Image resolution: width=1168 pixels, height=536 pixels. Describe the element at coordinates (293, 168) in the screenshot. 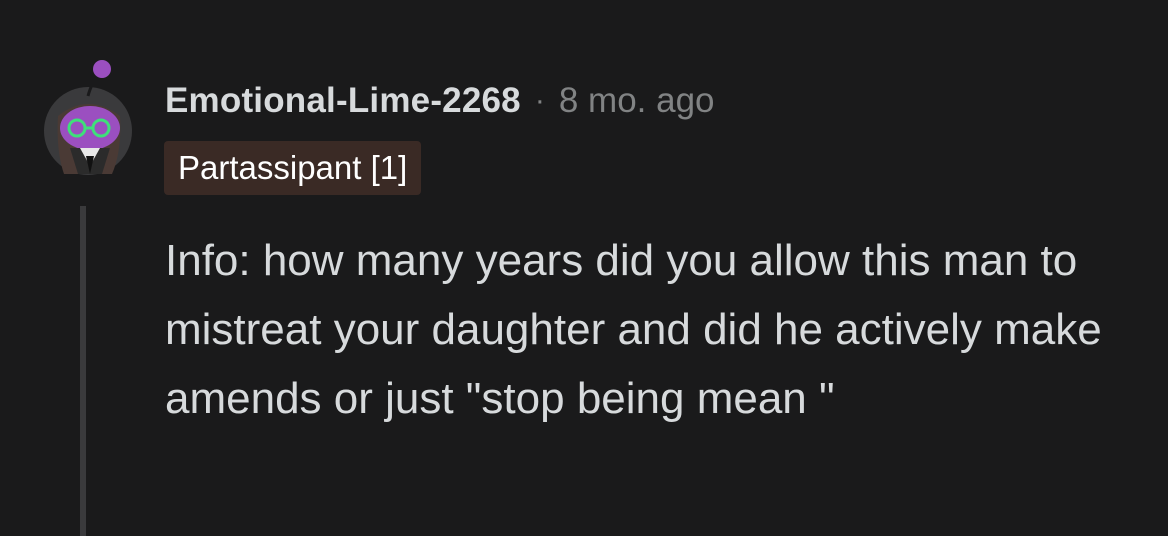

I see `user-flair: Partassipant [1]` at that location.